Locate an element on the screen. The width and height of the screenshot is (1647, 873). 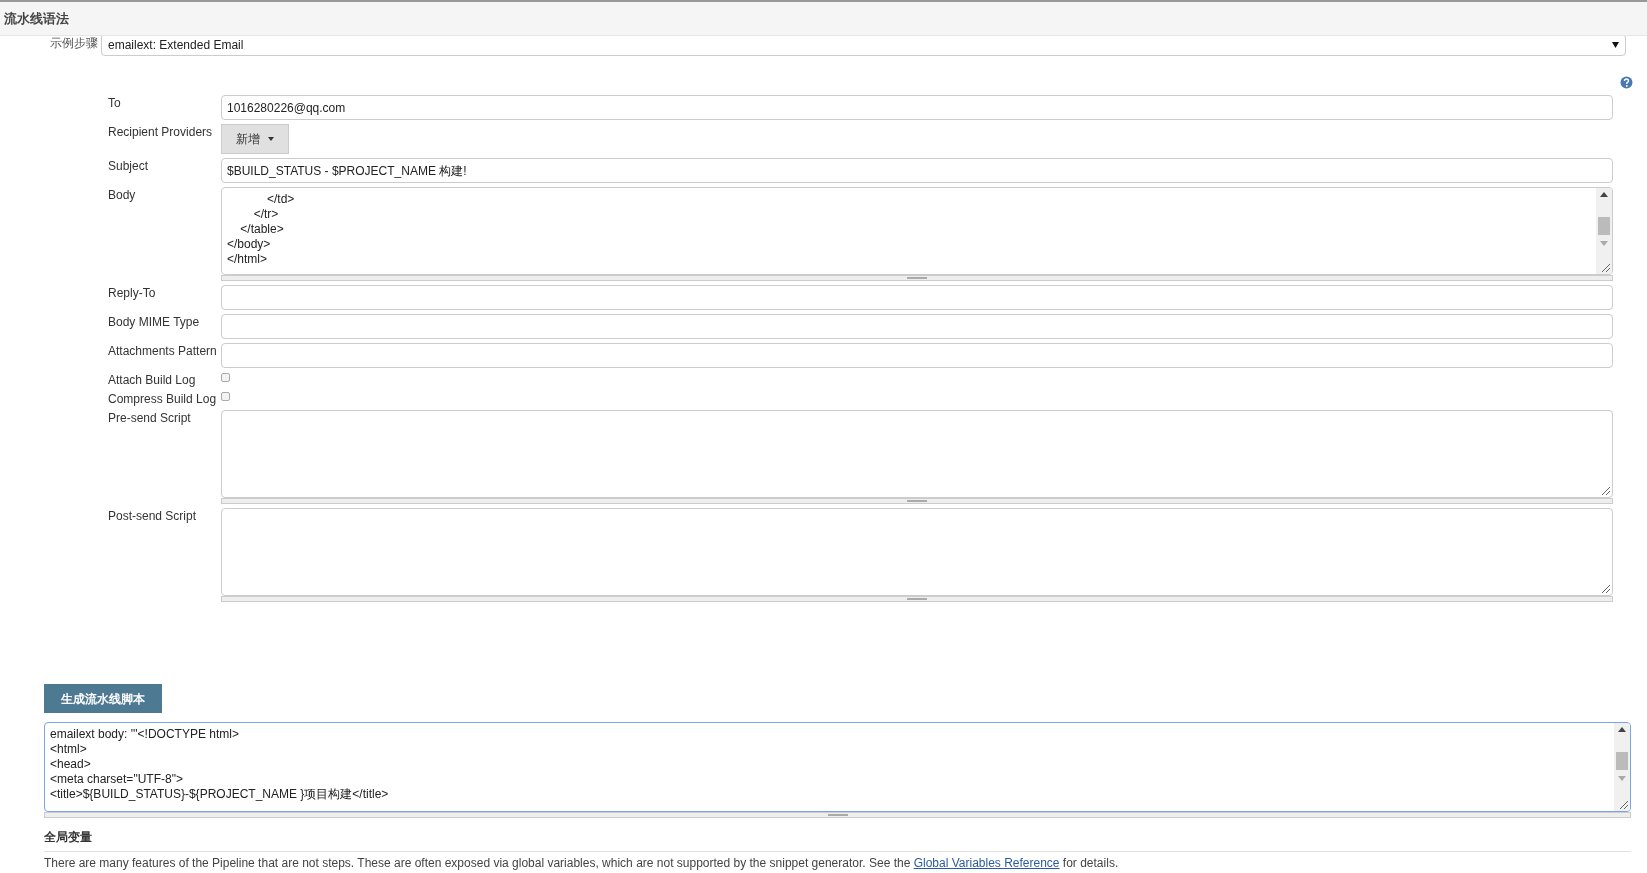
code-line: </tr> is located at coordinates (265, 214).